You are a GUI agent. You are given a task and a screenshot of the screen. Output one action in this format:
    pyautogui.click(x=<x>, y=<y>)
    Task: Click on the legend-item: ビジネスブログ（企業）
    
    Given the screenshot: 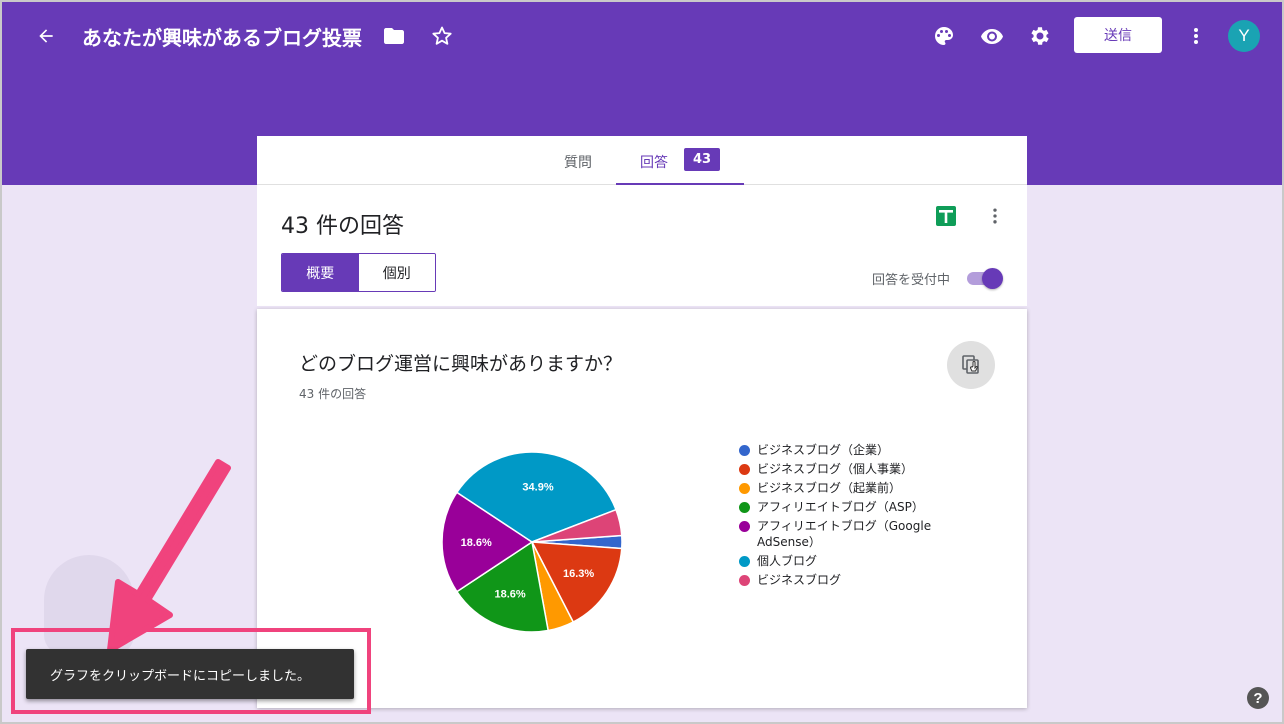 What is the action you would take?
    pyautogui.click(x=844, y=450)
    